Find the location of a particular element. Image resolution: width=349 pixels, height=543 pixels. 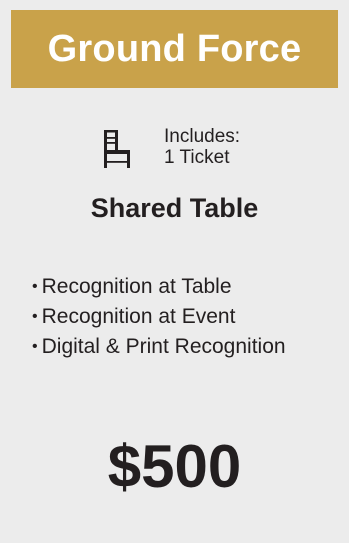

ticket-count: 1 Ticket is located at coordinates (197, 157).